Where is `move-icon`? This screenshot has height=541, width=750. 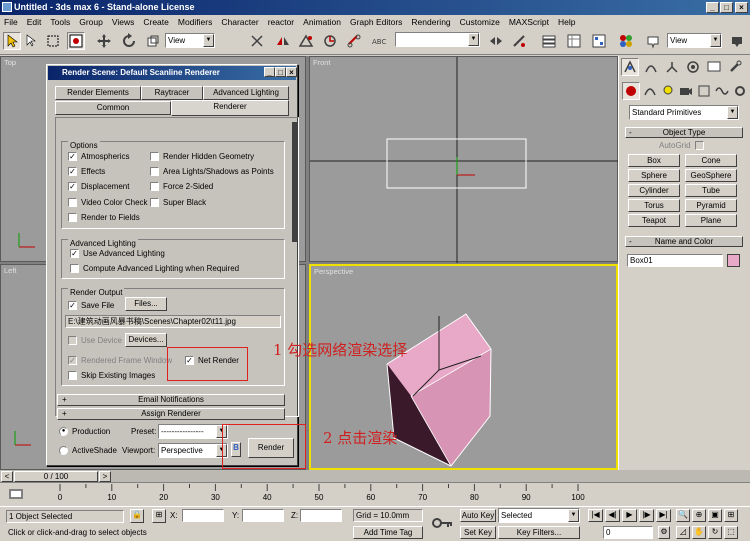
move-icon is located at coordinates (104, 41).